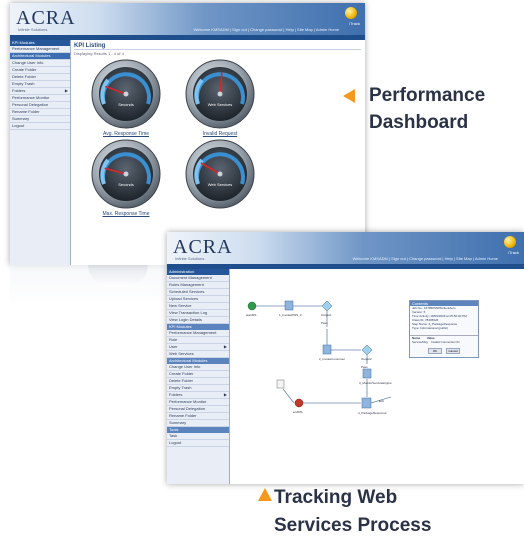  I want to click on sidebar-item-label: Empty Trash, so click(180, 387).